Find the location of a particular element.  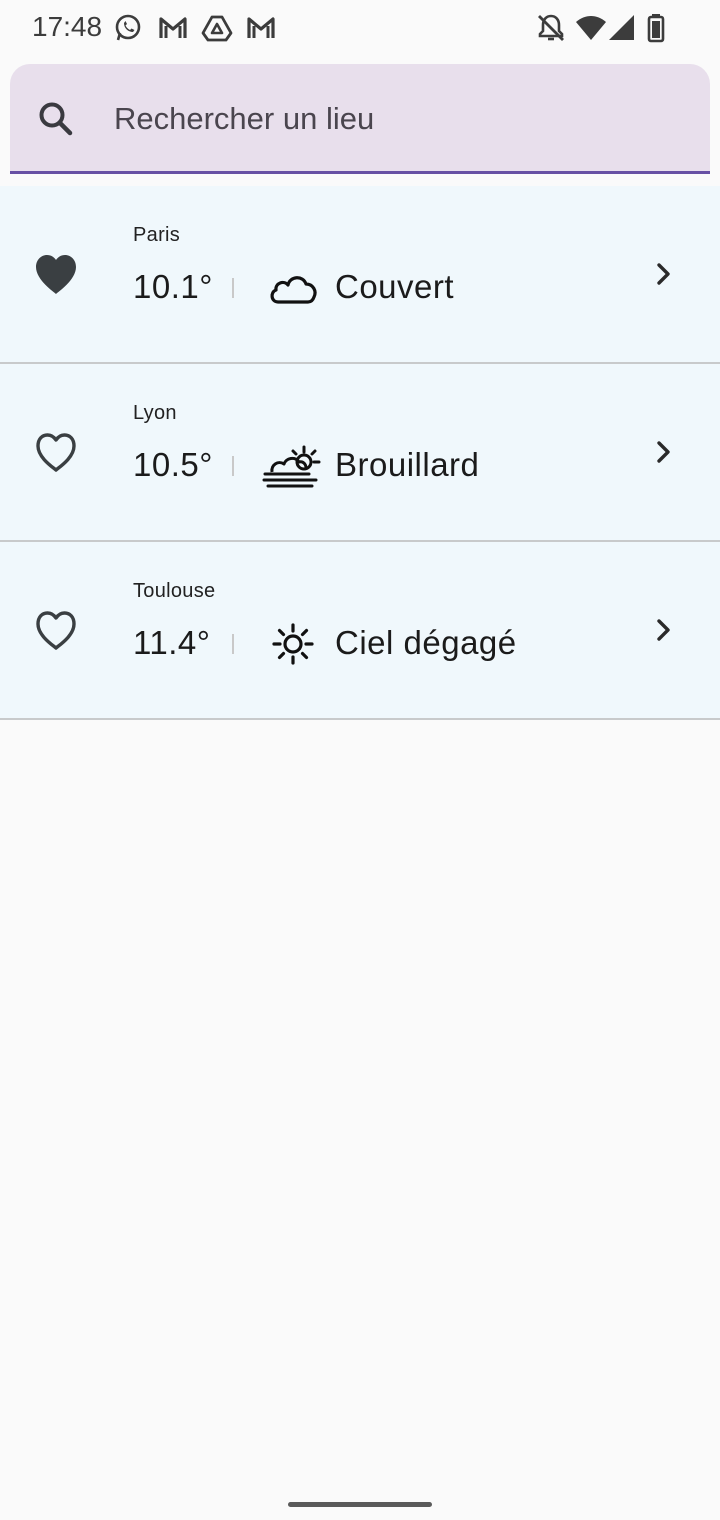

fog-icon is located at coordinates (293, 466).